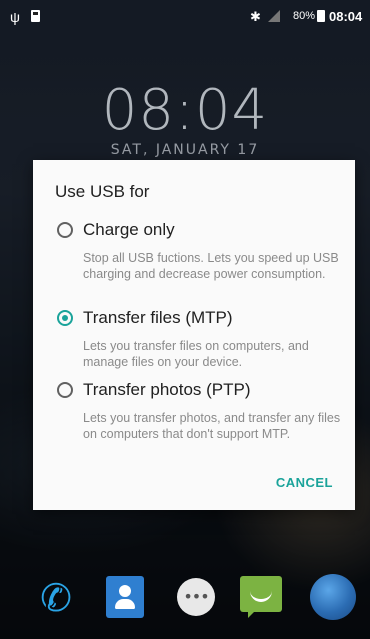  Describe the element at coordinates (65, 230) in the screenshot. I see `radio-charge-only` at that location.